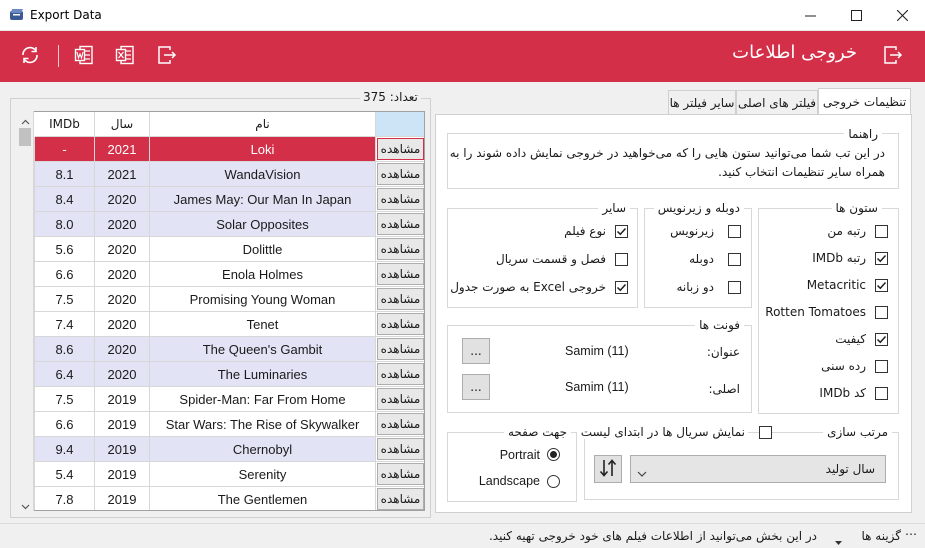  Describe the element at coordinates (84, 56) in the screenshot. I see `export-word-button` at that location.